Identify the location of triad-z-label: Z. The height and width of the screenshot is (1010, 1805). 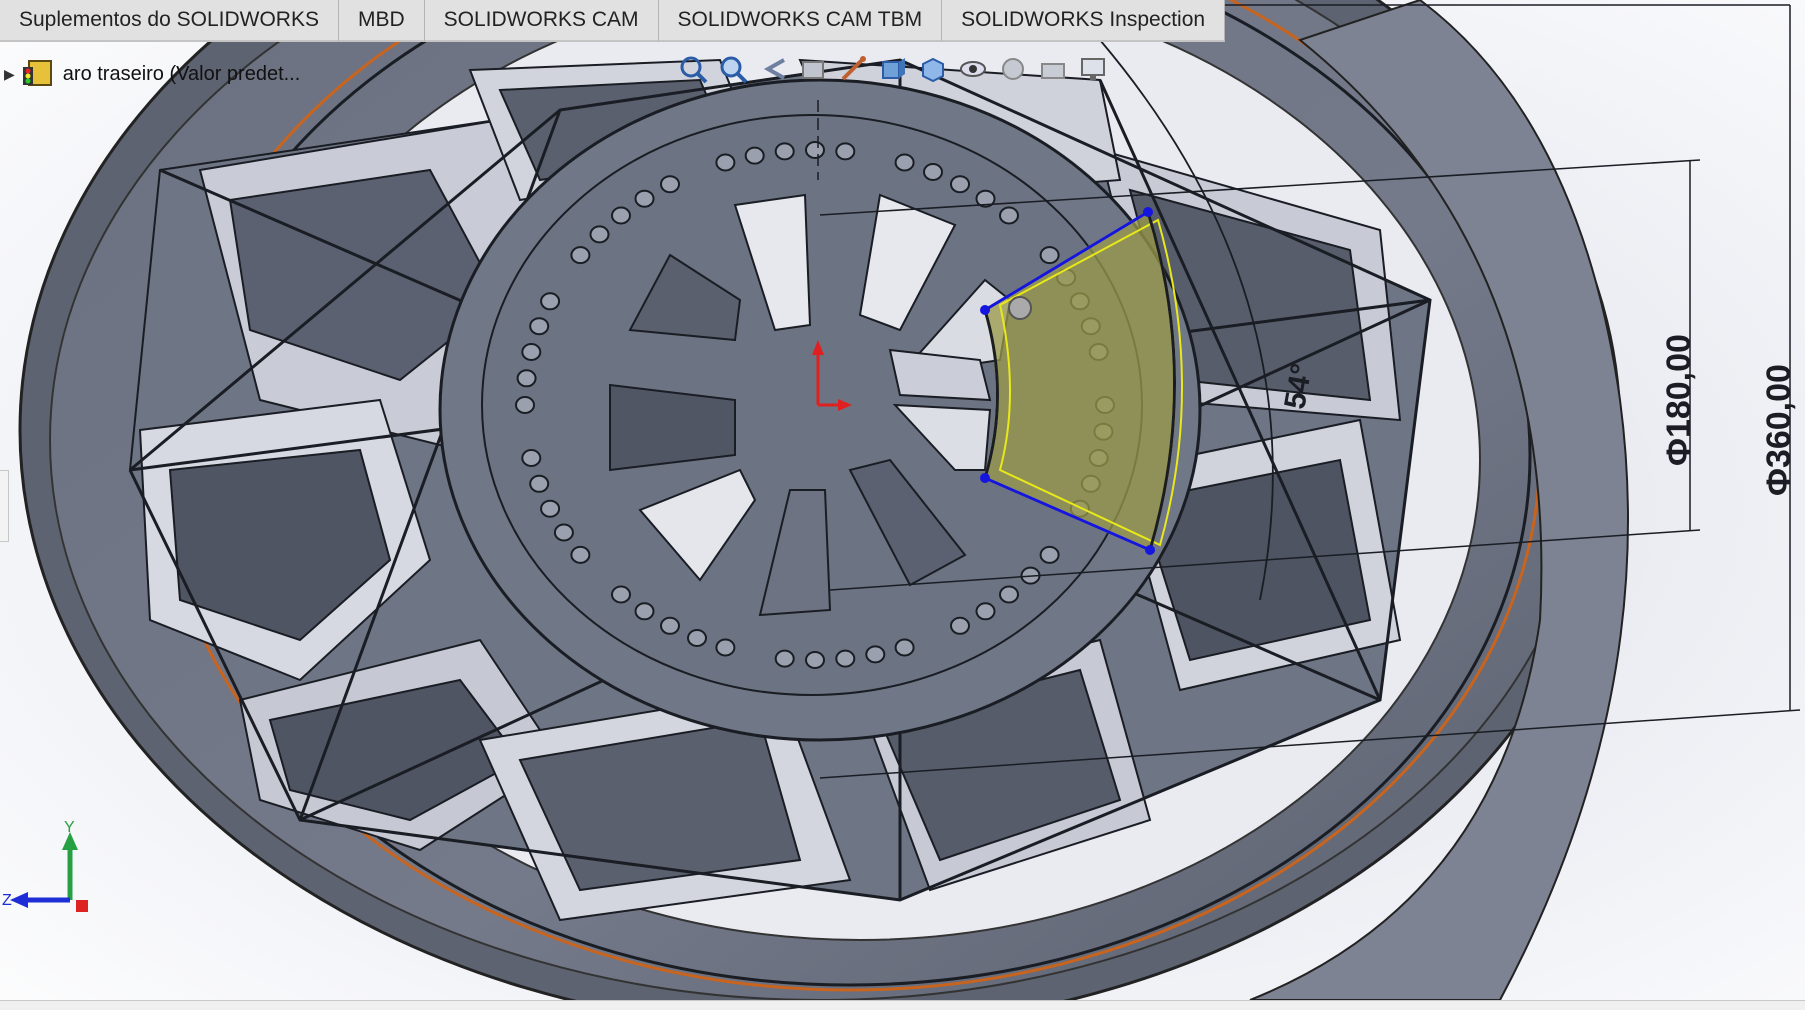
(7, 900).